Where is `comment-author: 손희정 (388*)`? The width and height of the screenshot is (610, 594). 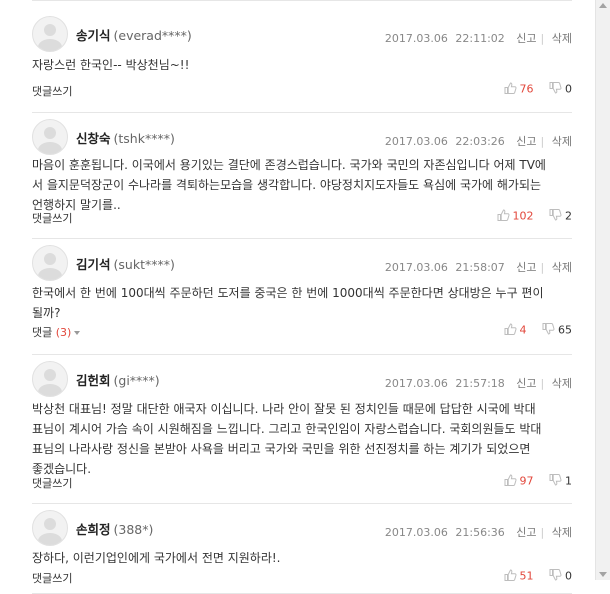
comment-author: 손희정 (388*) is located at coordinates (114, 528).